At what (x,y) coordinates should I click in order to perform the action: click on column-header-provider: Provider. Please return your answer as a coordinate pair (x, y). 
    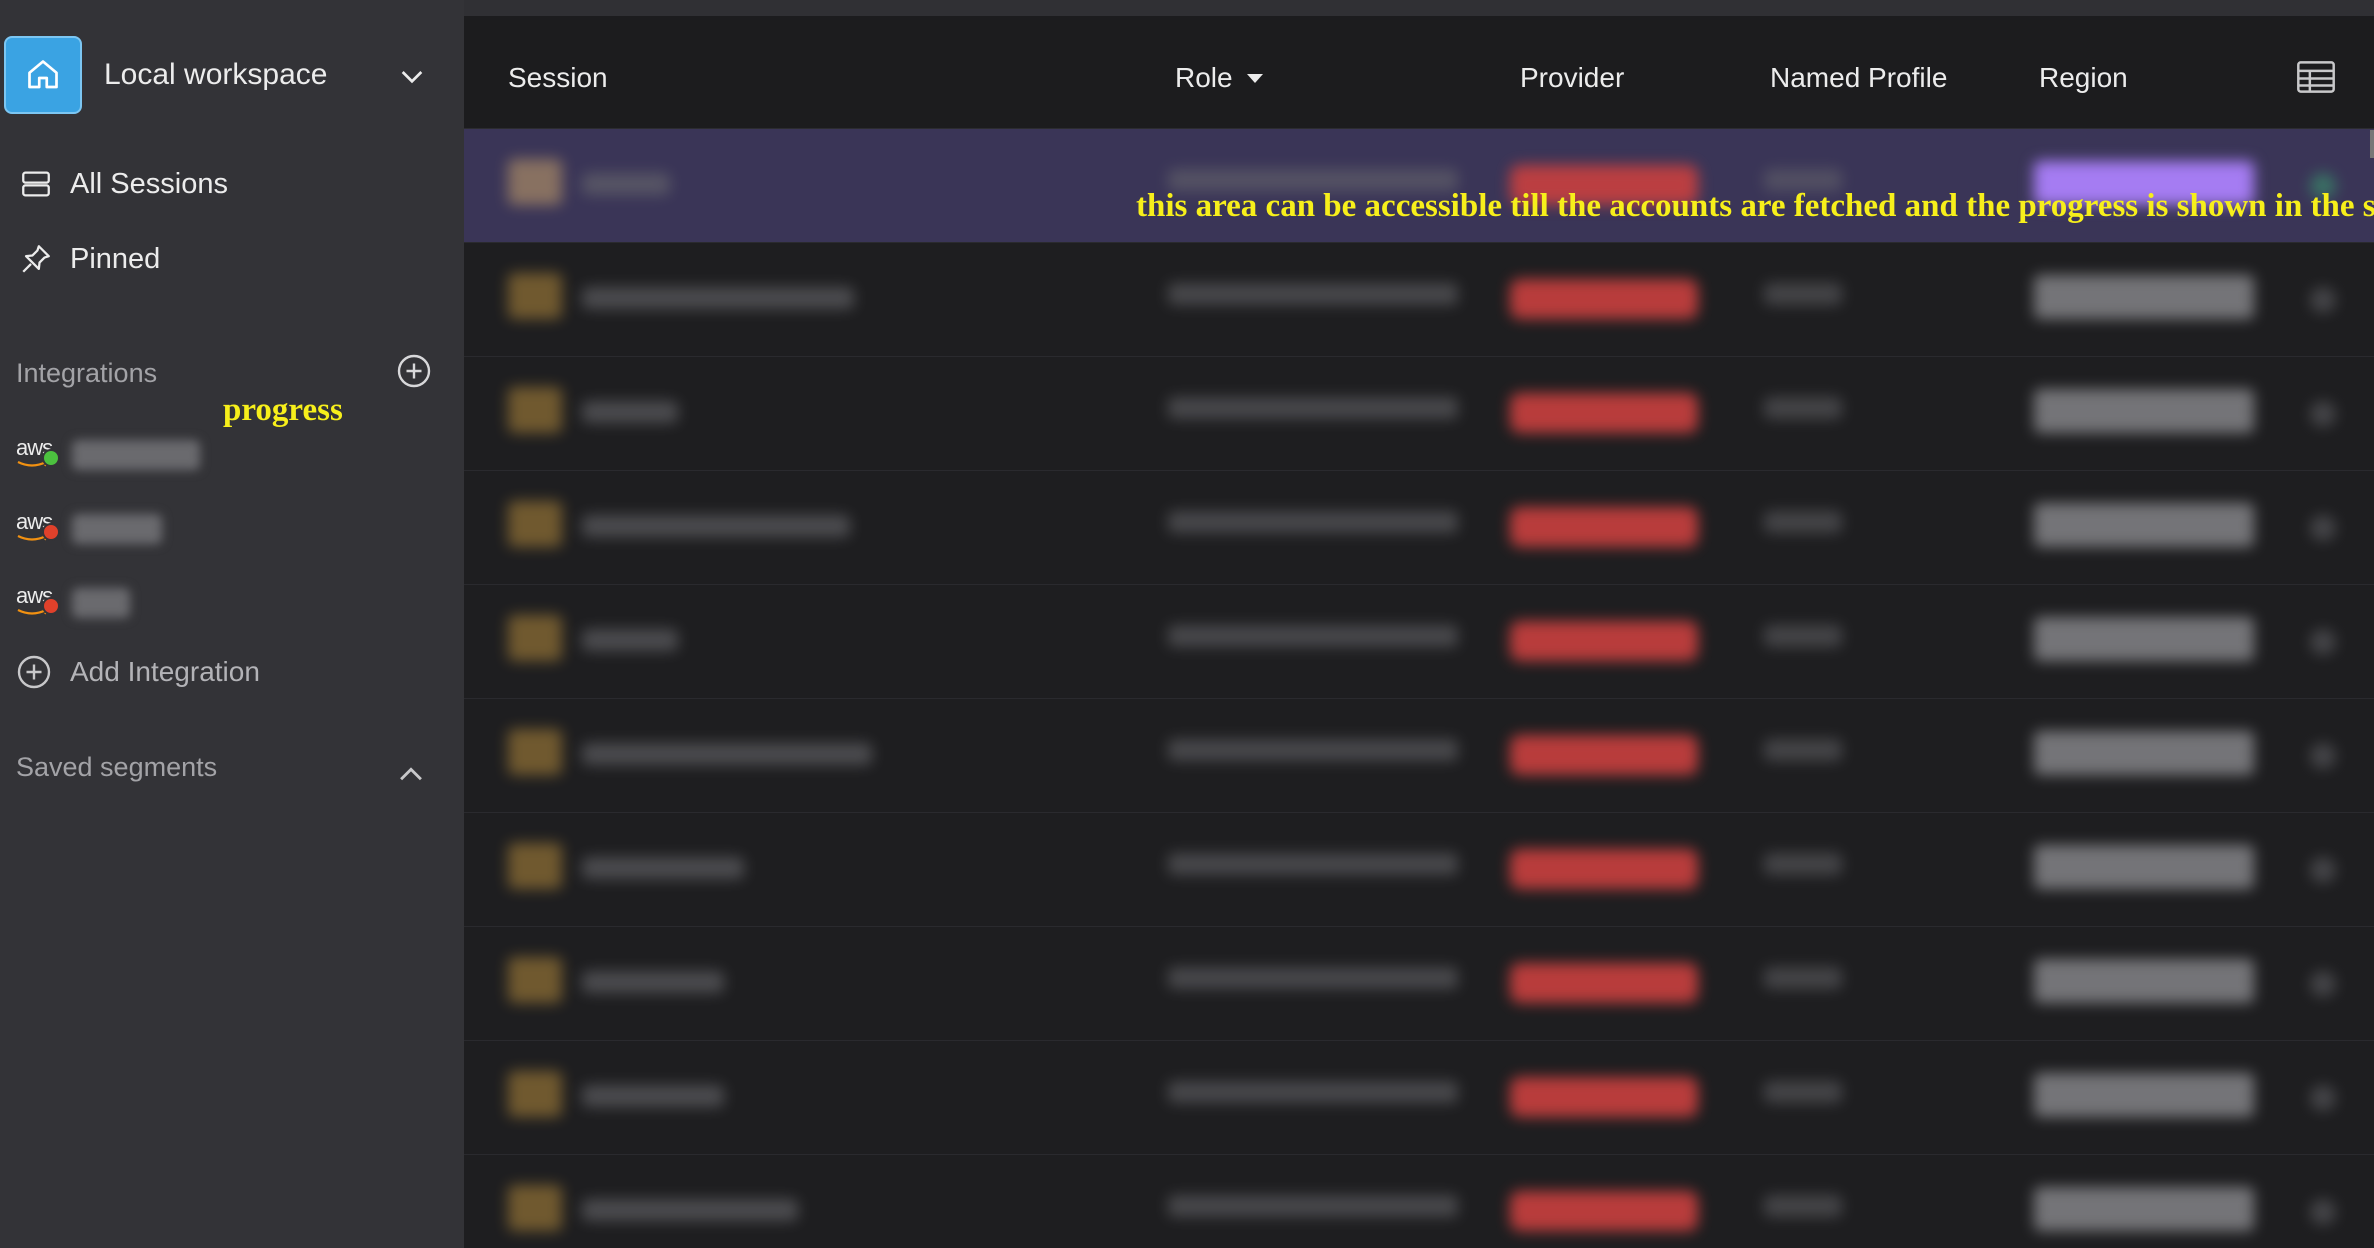
    Looking at the image, I should click on (1572, 78).